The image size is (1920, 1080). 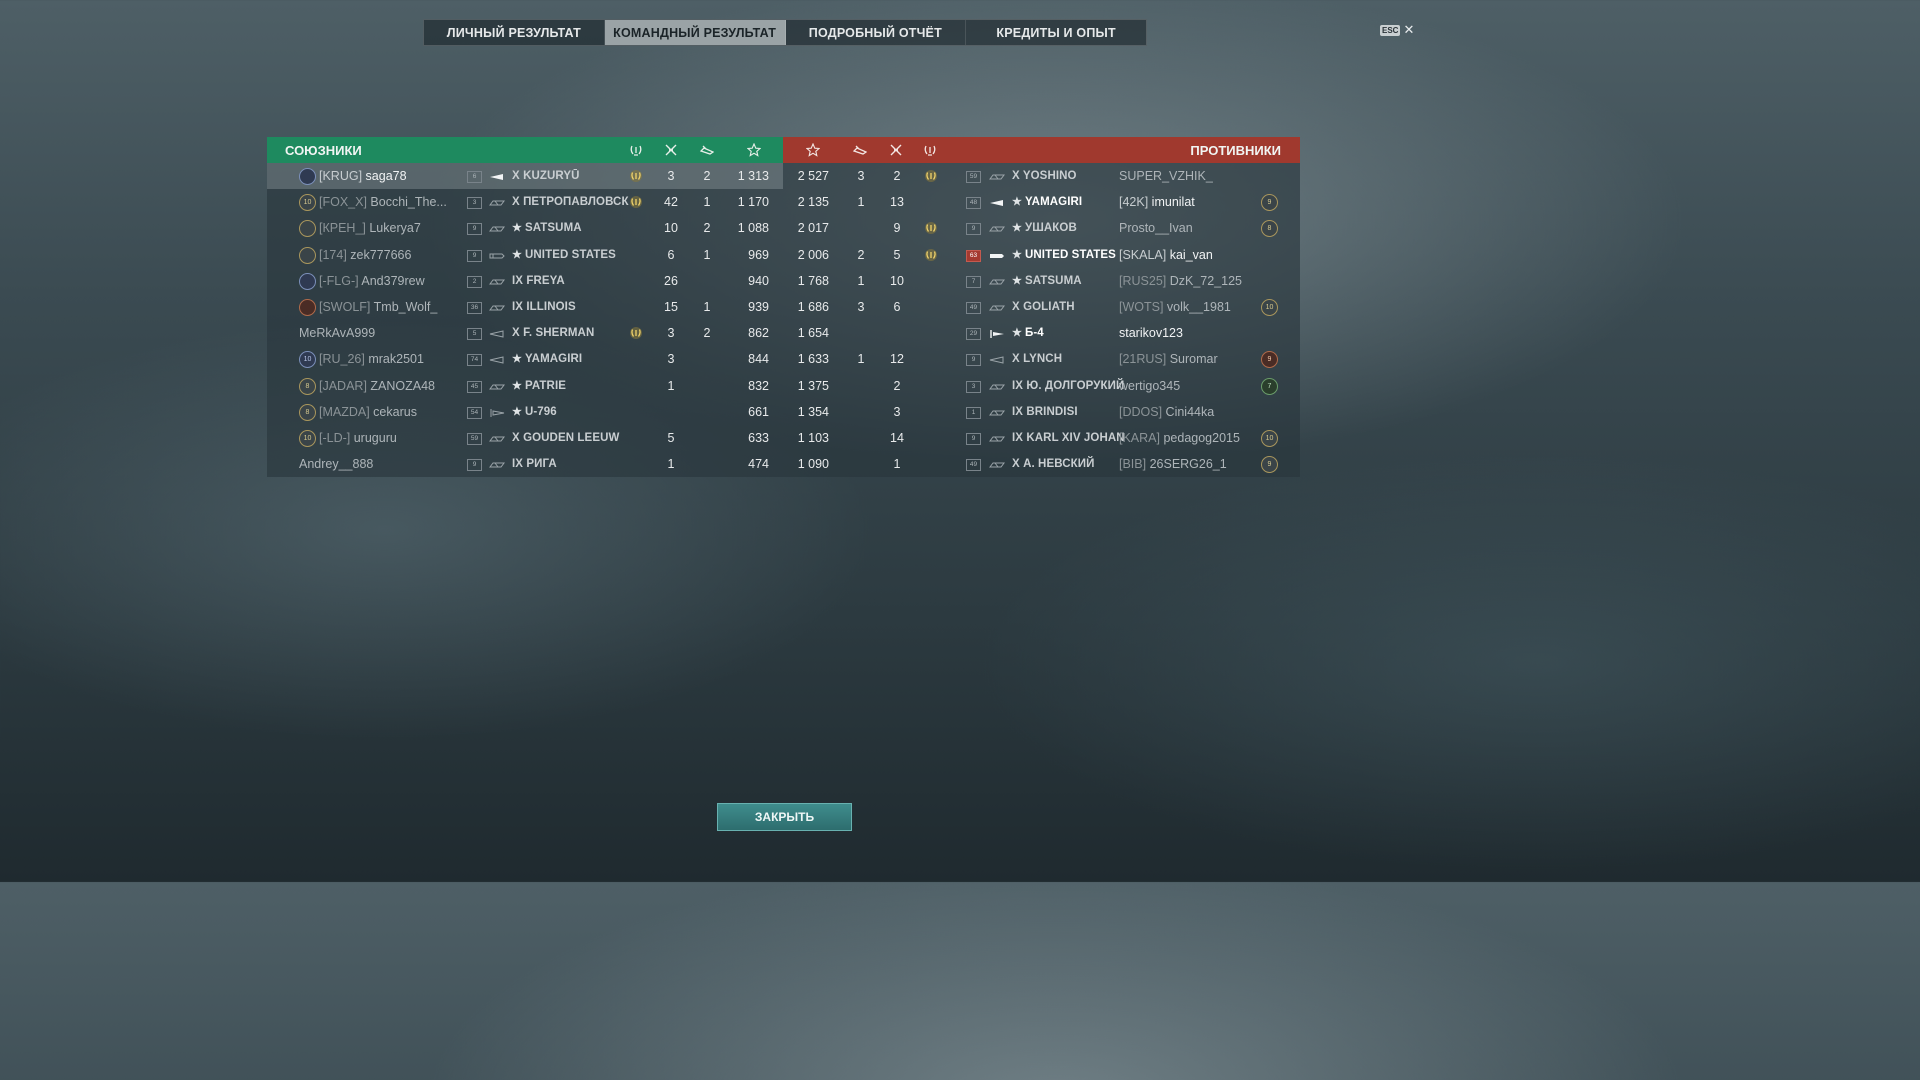 What do you see at coordinates (1156, 228) in the screenshot?
I see `player-name: Prosto__Ivan` at bounding box center [1156, 228].